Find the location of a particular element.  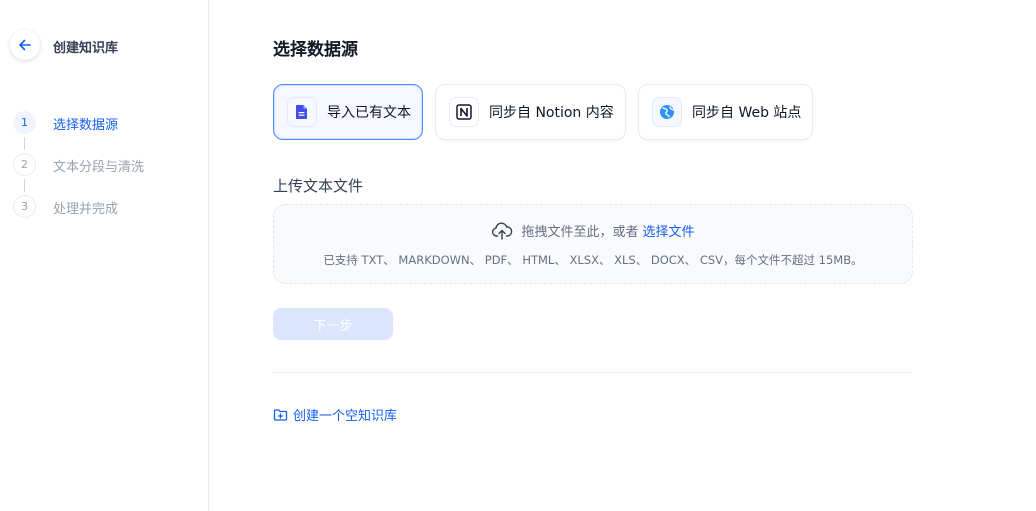

create-empty-knowledge-link: 创建一个空知识库 is located at coordinates (335, 414).